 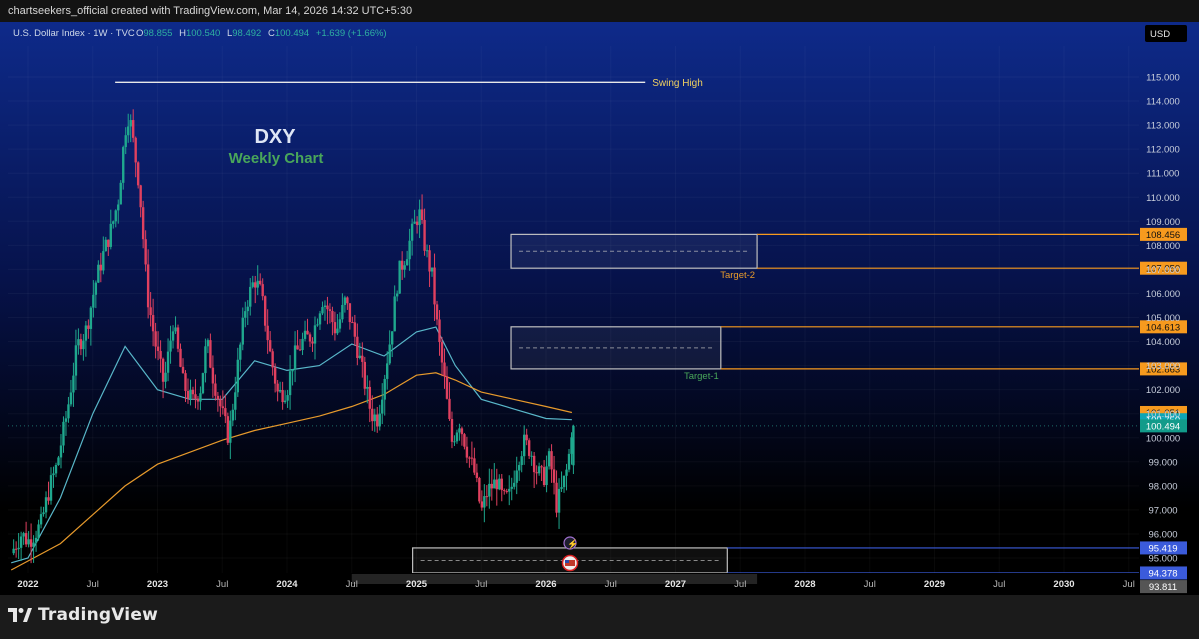 I want to click on target-zone-label-2: Target-1, so click(x=701, y=376).